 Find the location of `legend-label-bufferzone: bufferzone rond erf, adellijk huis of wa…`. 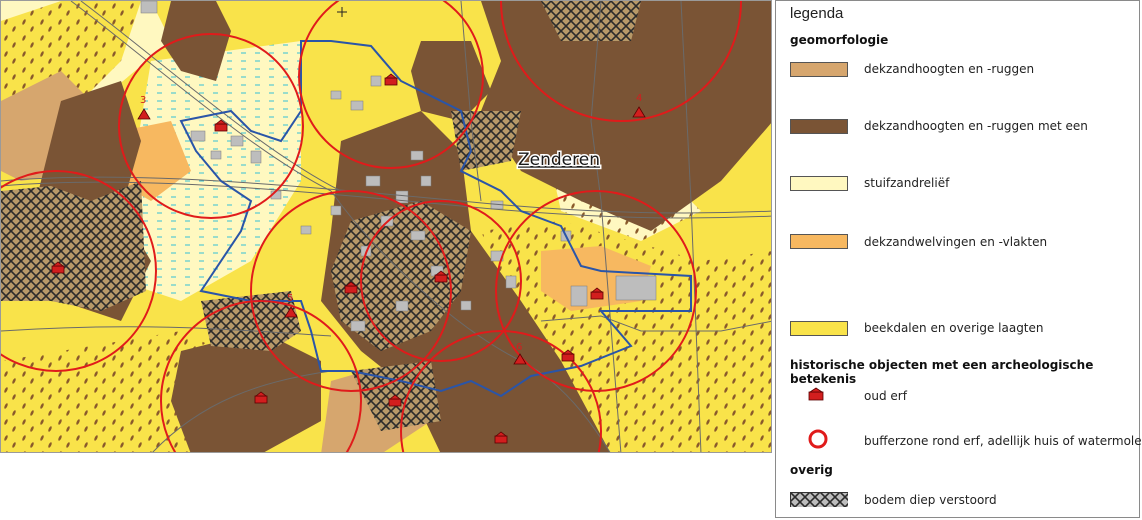

legend-label-bufferzone: bufferzone rond erf, adellijk huis of wa… is located at coordinates (1003, 441).